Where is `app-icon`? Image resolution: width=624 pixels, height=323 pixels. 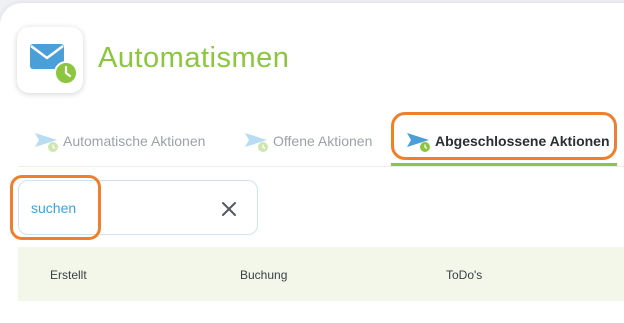 app-icon is located at coordinates (50, 60).